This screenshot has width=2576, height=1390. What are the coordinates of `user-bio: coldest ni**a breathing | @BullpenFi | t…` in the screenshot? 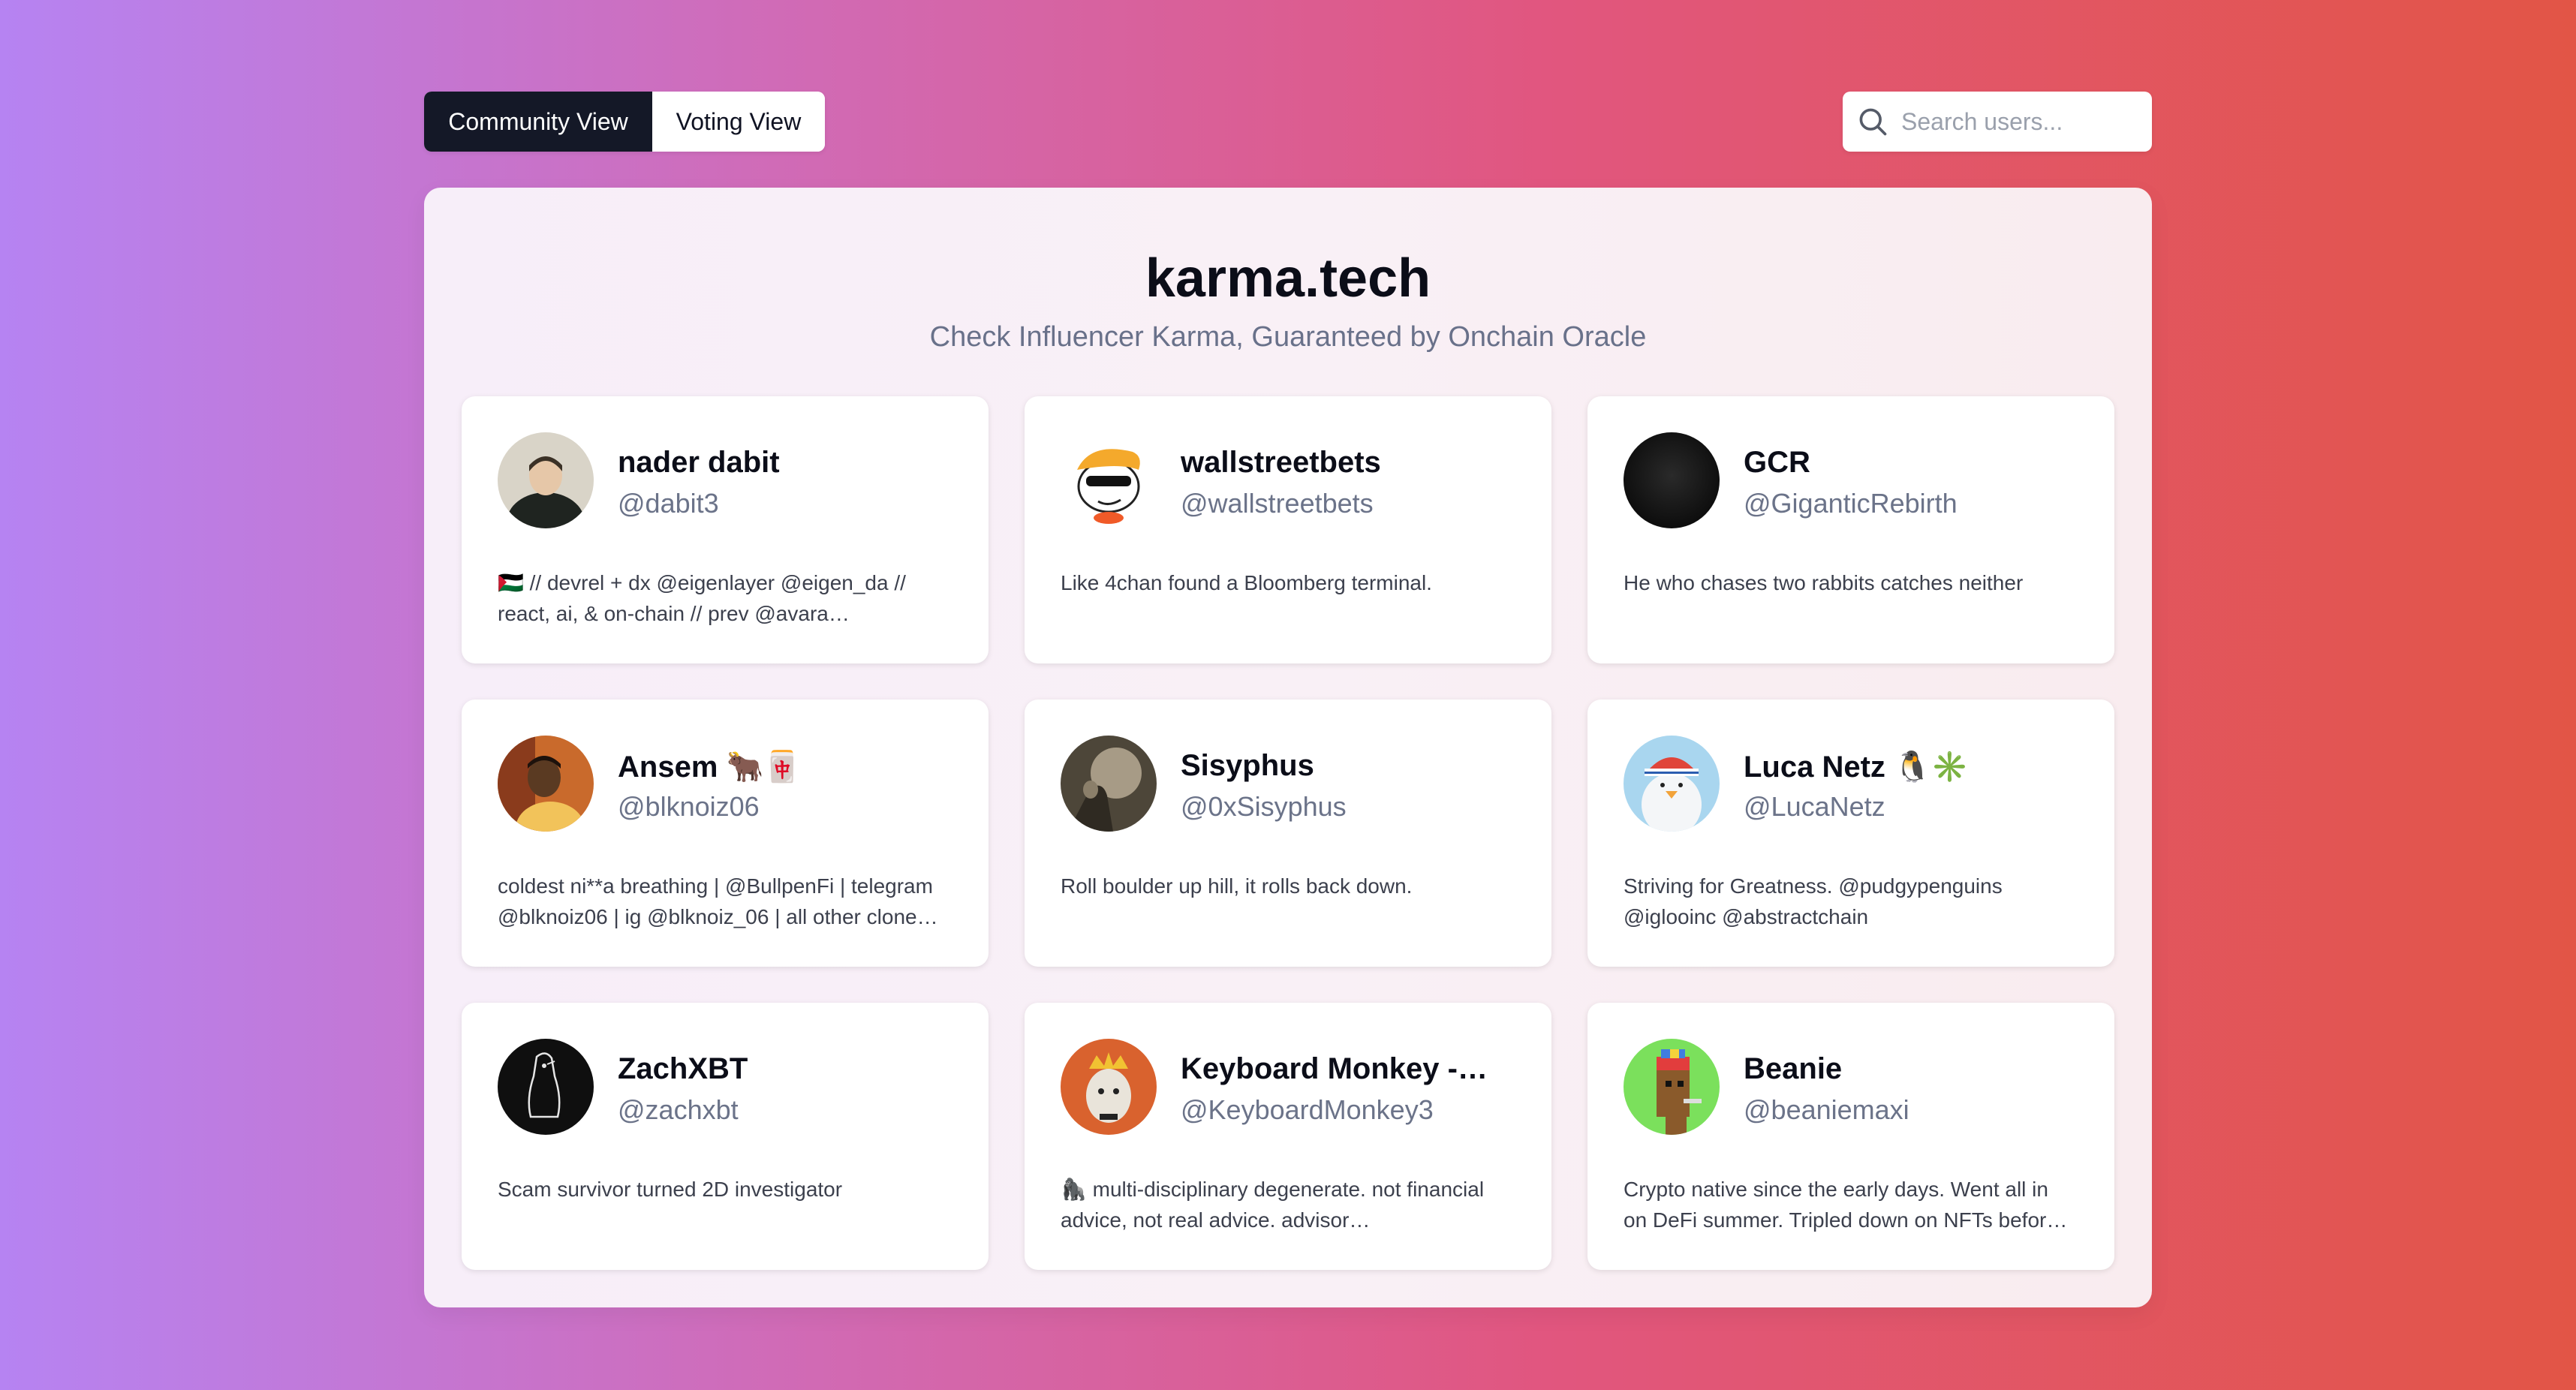 It's located at (718, 901).